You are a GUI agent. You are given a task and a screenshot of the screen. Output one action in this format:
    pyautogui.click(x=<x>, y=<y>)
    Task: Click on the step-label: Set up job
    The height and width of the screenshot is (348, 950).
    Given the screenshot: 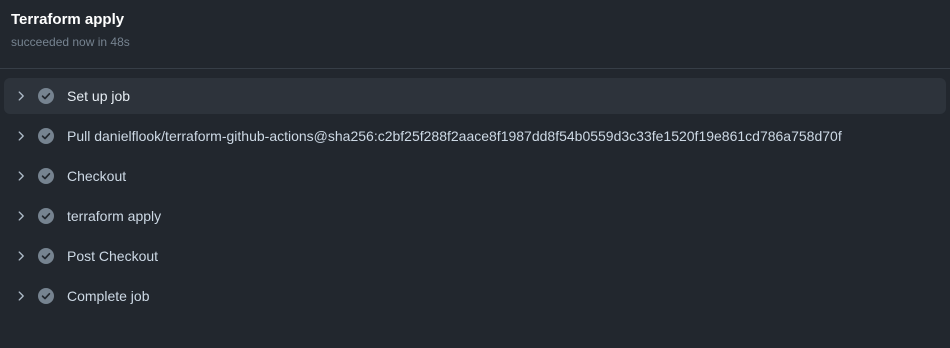 What is the action you would take?
    pyautogui.click(x=99, y=96)
    